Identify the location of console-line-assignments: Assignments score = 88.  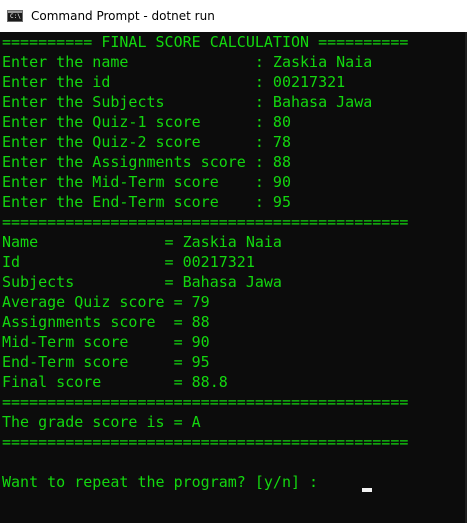
(106, 322).